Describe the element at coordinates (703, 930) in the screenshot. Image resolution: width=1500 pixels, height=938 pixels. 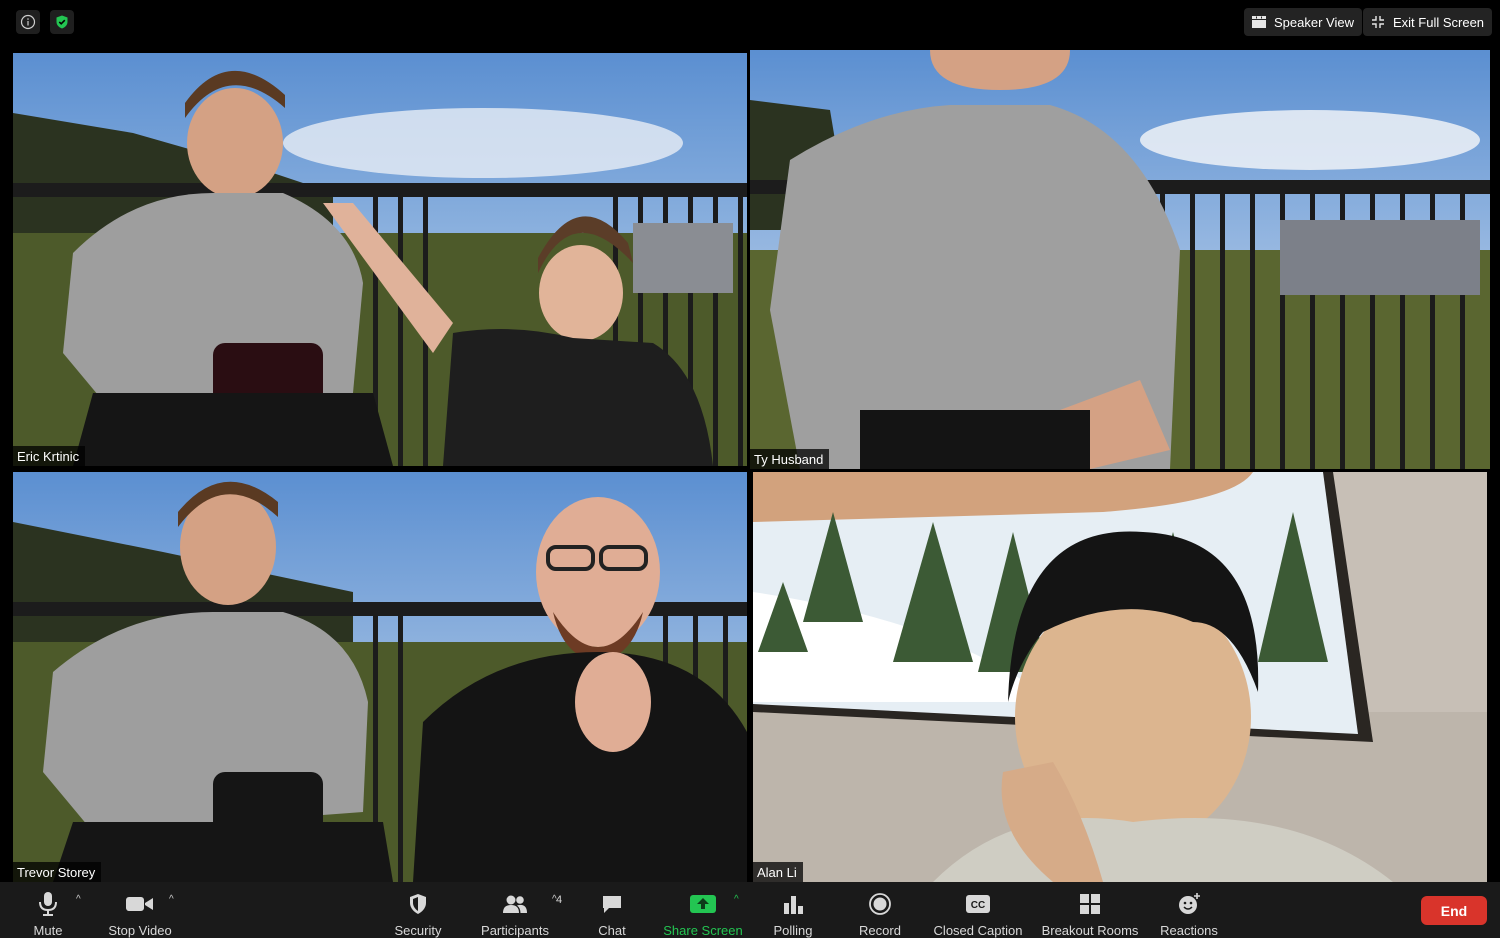
I see `share-screen-label: Share Screen` at that location.